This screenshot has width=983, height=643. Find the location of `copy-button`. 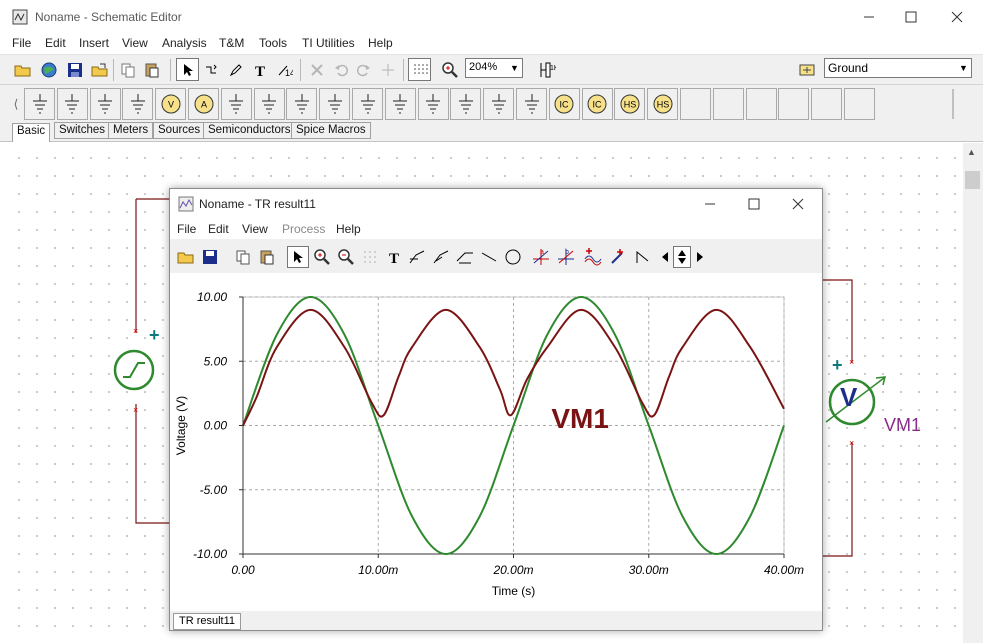

copy-button is located at coordinates (127, 69).